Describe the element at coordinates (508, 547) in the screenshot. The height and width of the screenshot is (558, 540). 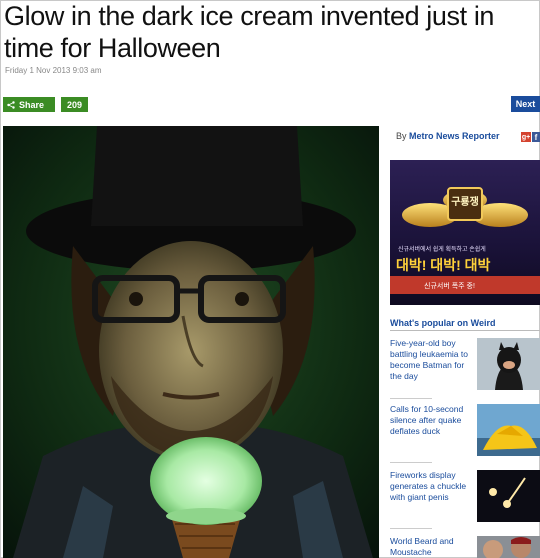
I see `beards-thumbnail` at that location.